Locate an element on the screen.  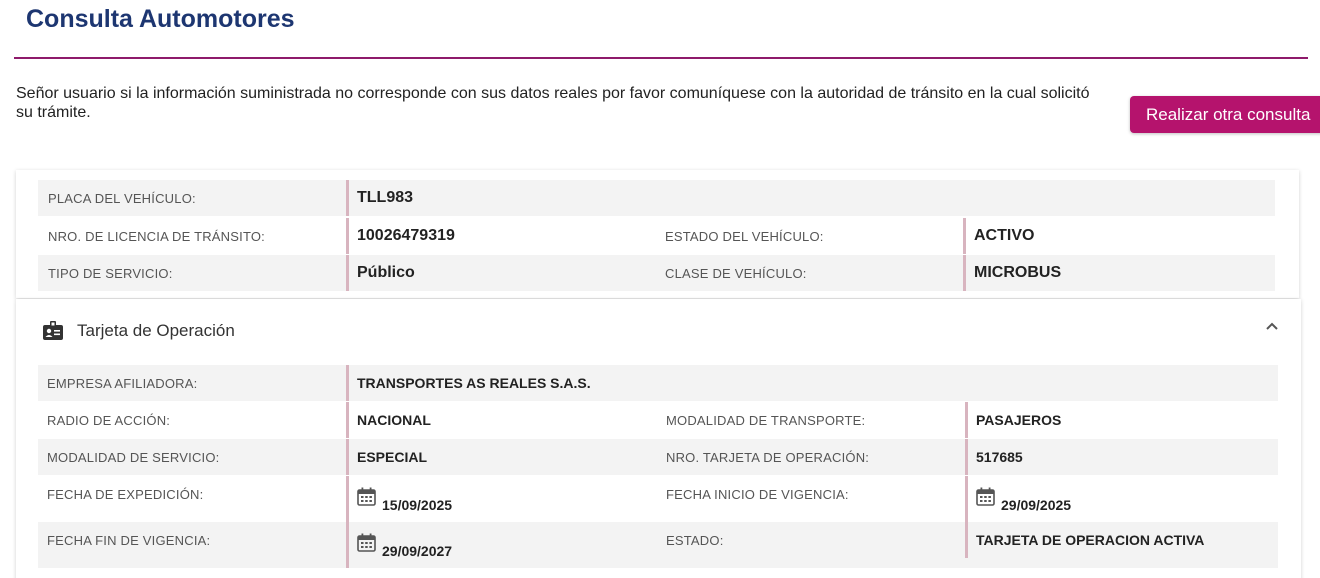
id-card-icon is located at coordinates (53, 330).